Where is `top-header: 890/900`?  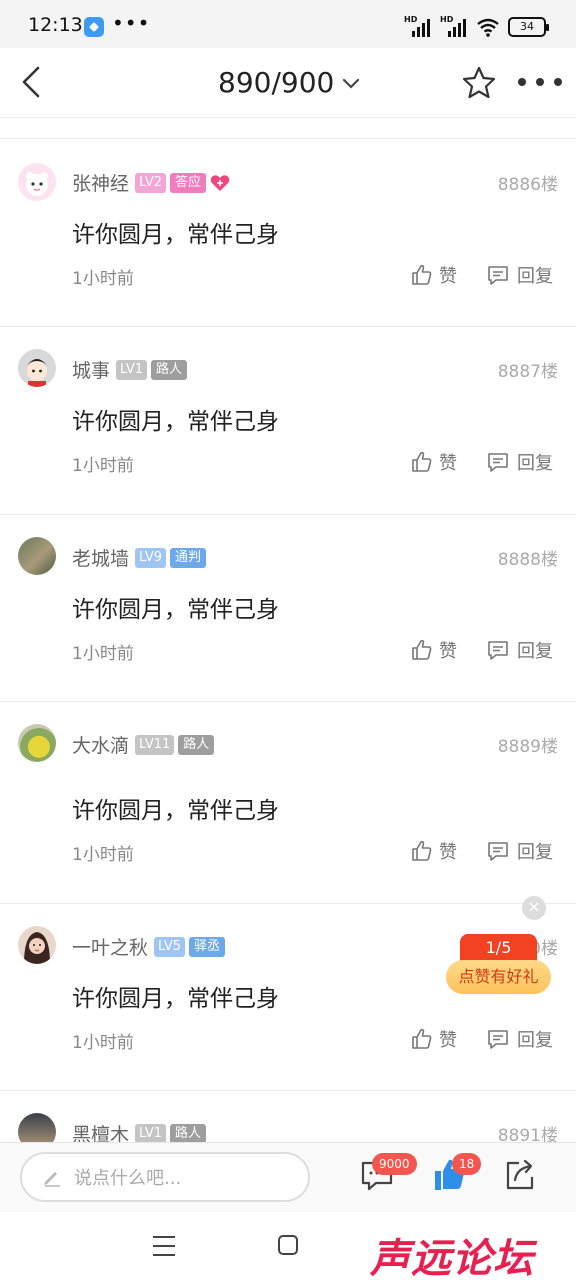 top-header: 890/900 is located at coordinates (288, 83).